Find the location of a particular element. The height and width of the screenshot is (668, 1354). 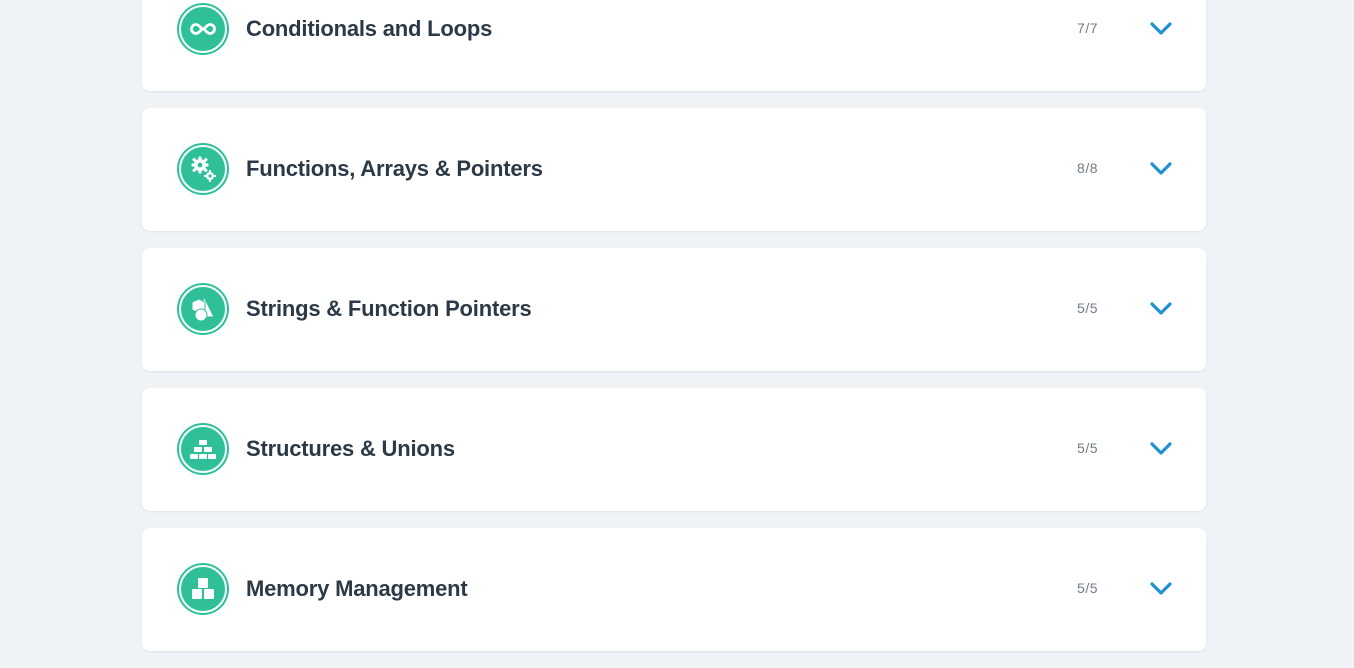

section-progress: 7/7 is located at coordinates (1087, 28).